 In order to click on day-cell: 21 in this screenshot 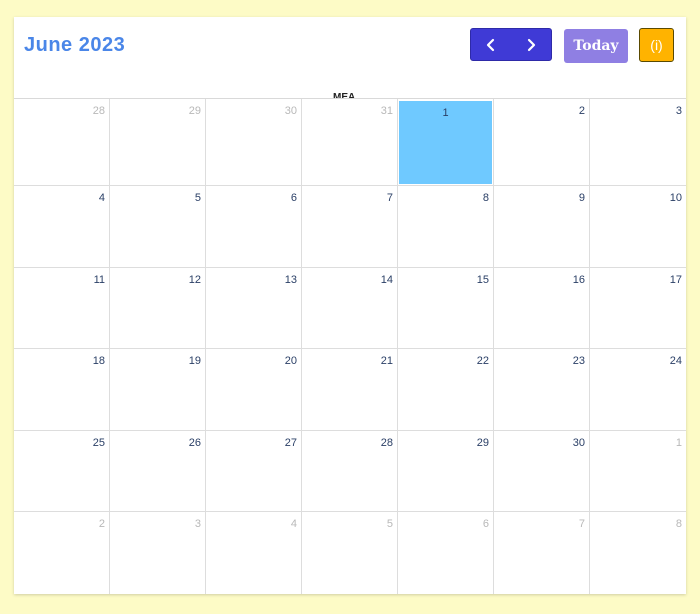, I will do `click(350, 390)`.